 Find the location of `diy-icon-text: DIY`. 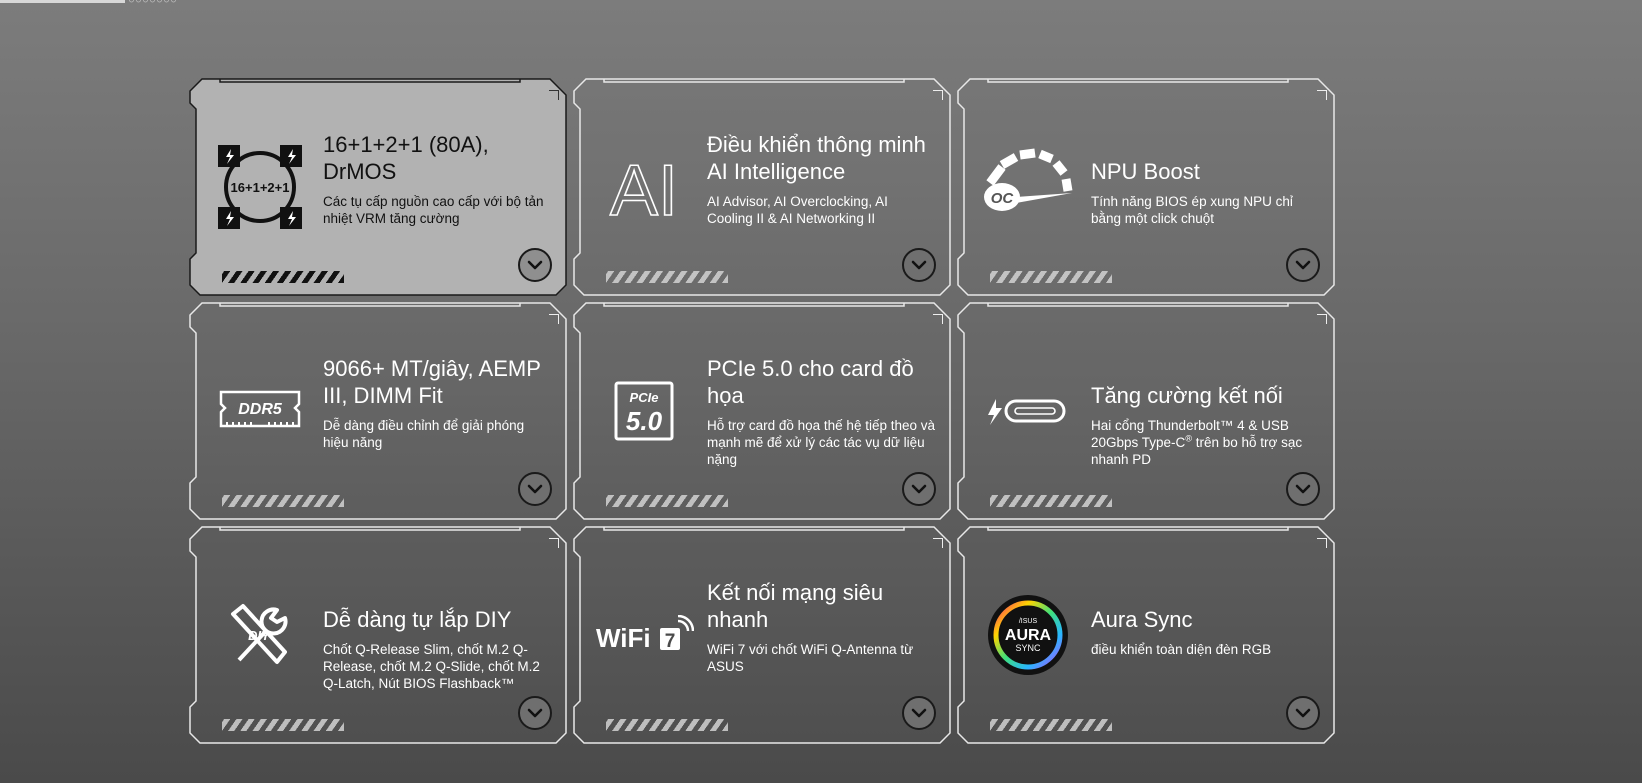

diy-icon-text: DIY is located at coordinates (259, 635).